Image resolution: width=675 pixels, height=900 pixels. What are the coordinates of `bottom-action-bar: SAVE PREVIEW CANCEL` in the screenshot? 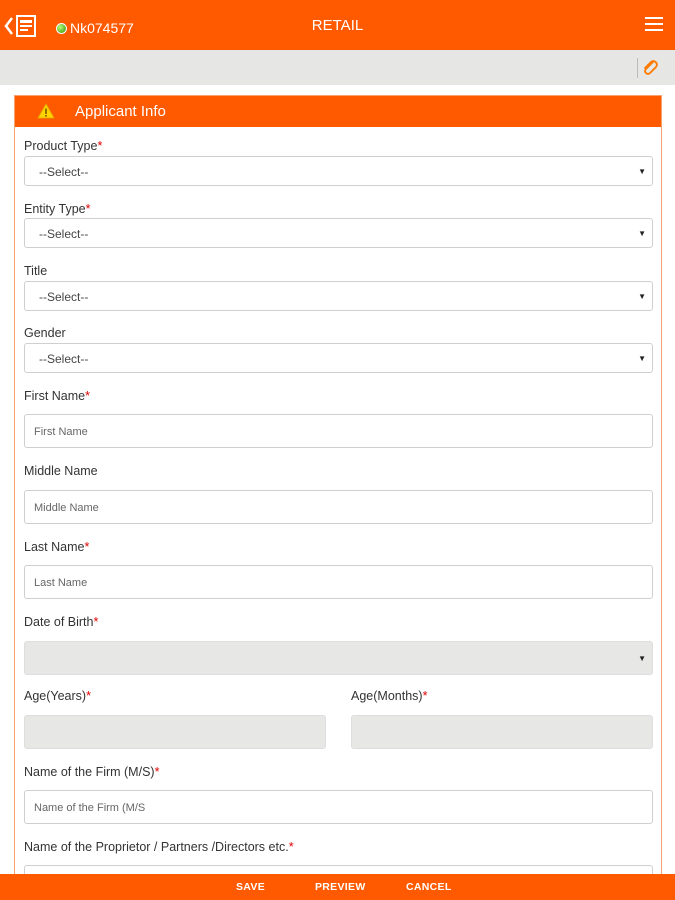 It's located at (337, 887).